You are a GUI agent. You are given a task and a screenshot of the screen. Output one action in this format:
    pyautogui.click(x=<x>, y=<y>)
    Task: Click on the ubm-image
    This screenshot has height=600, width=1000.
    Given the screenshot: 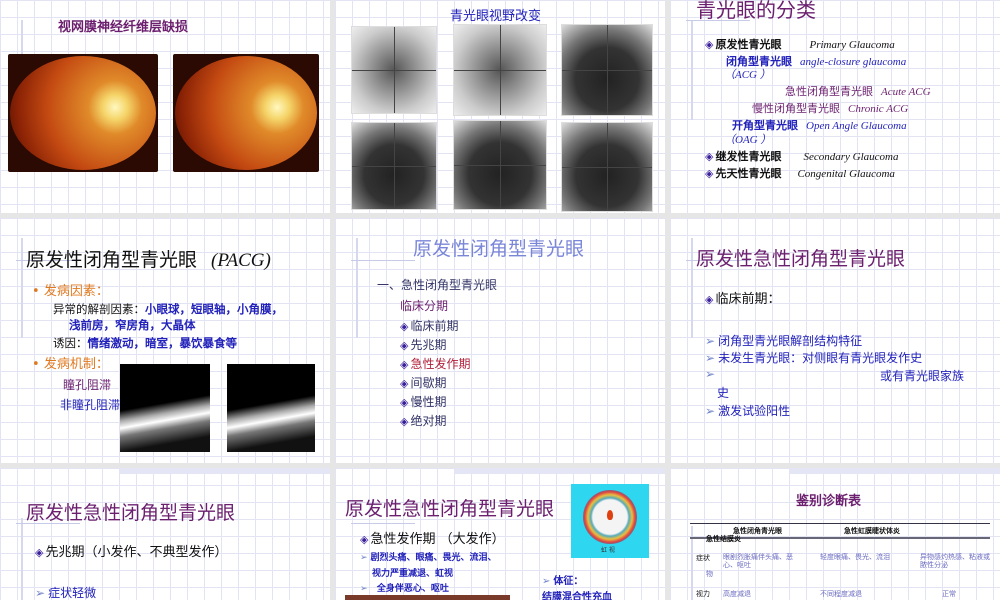 What is the action you would take?
    pyautogui.click(x=271, y=408)
    